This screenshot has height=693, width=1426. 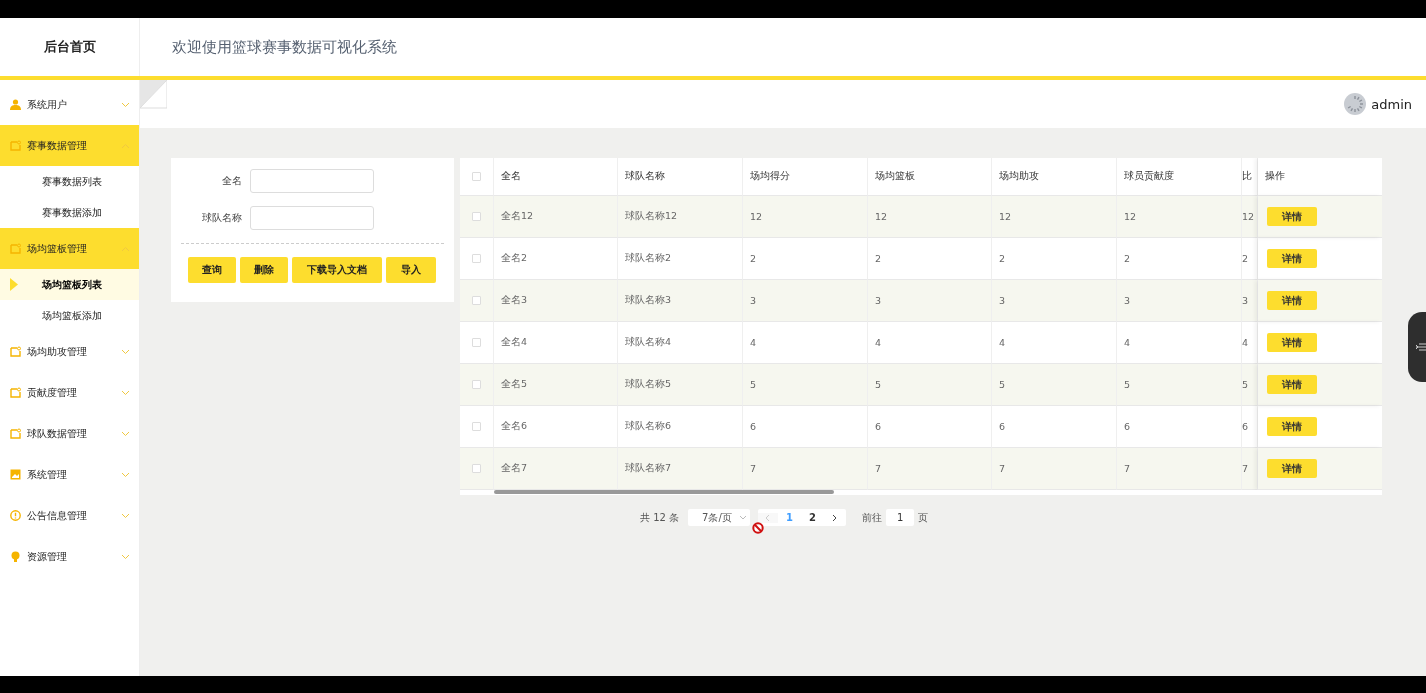 What do you see at coordinates (69, 351) in the screenshot?
I see `menu-item: 场均助攻管理` at bounding box center [69, 351].